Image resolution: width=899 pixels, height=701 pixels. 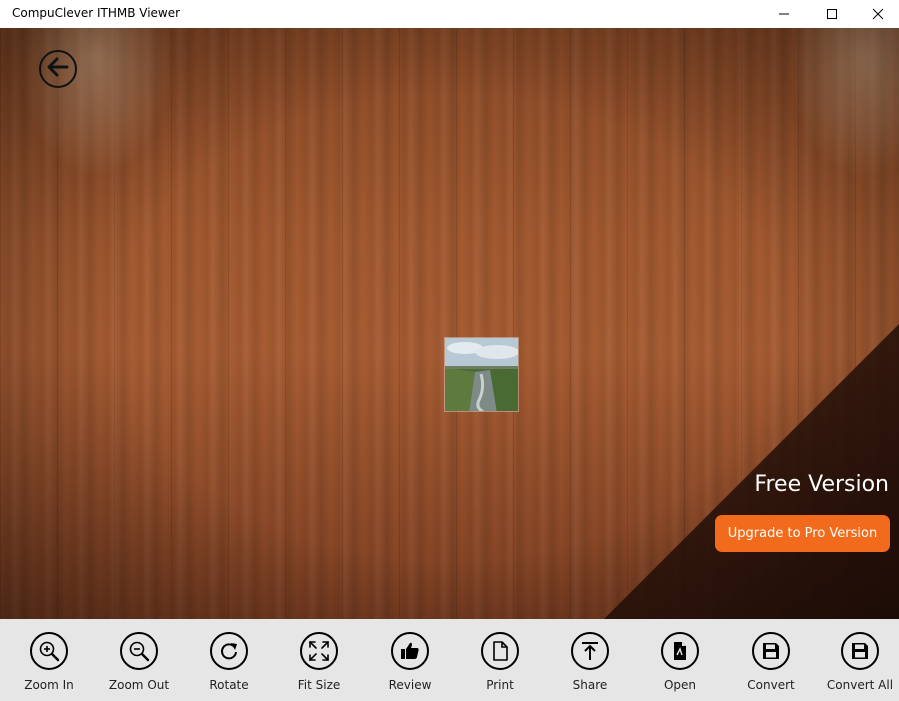 I want to click on zoom-in-icon, so click(x=49, y=651).